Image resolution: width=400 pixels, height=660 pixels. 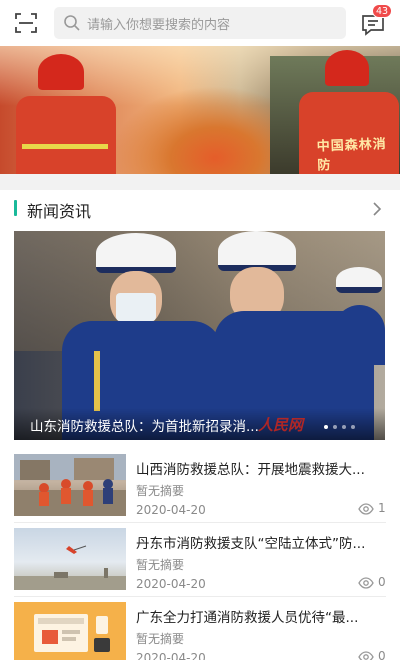 What do you see at coordinates (72, 23) in the screenshot?
I see `search-icon` at bounding box center [72, 23].